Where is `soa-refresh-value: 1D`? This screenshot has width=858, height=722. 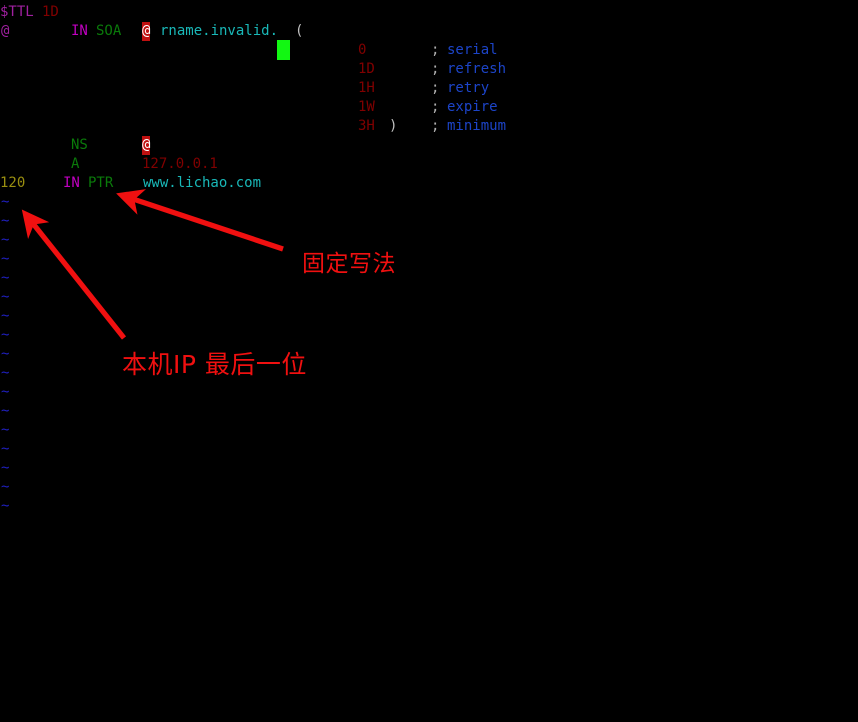 soa-refresh-value: 1D is located at coordinates (366, 69).